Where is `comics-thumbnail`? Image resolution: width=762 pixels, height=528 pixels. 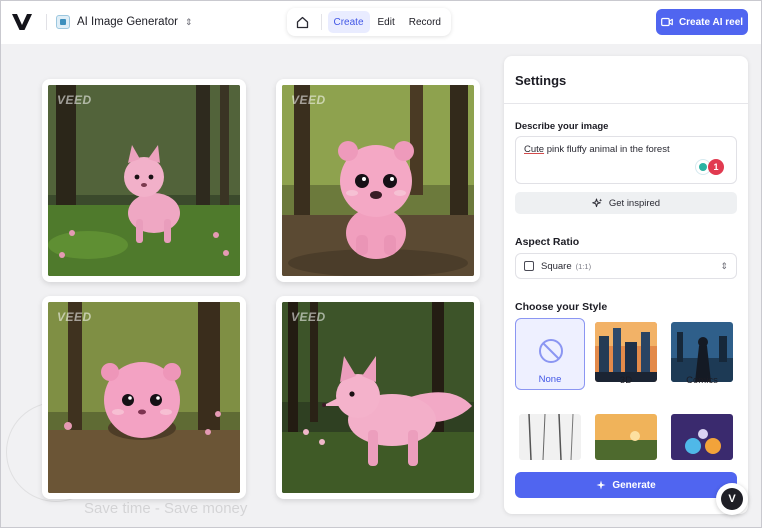
comics-thumbnail is located at coordinates (702, 352).